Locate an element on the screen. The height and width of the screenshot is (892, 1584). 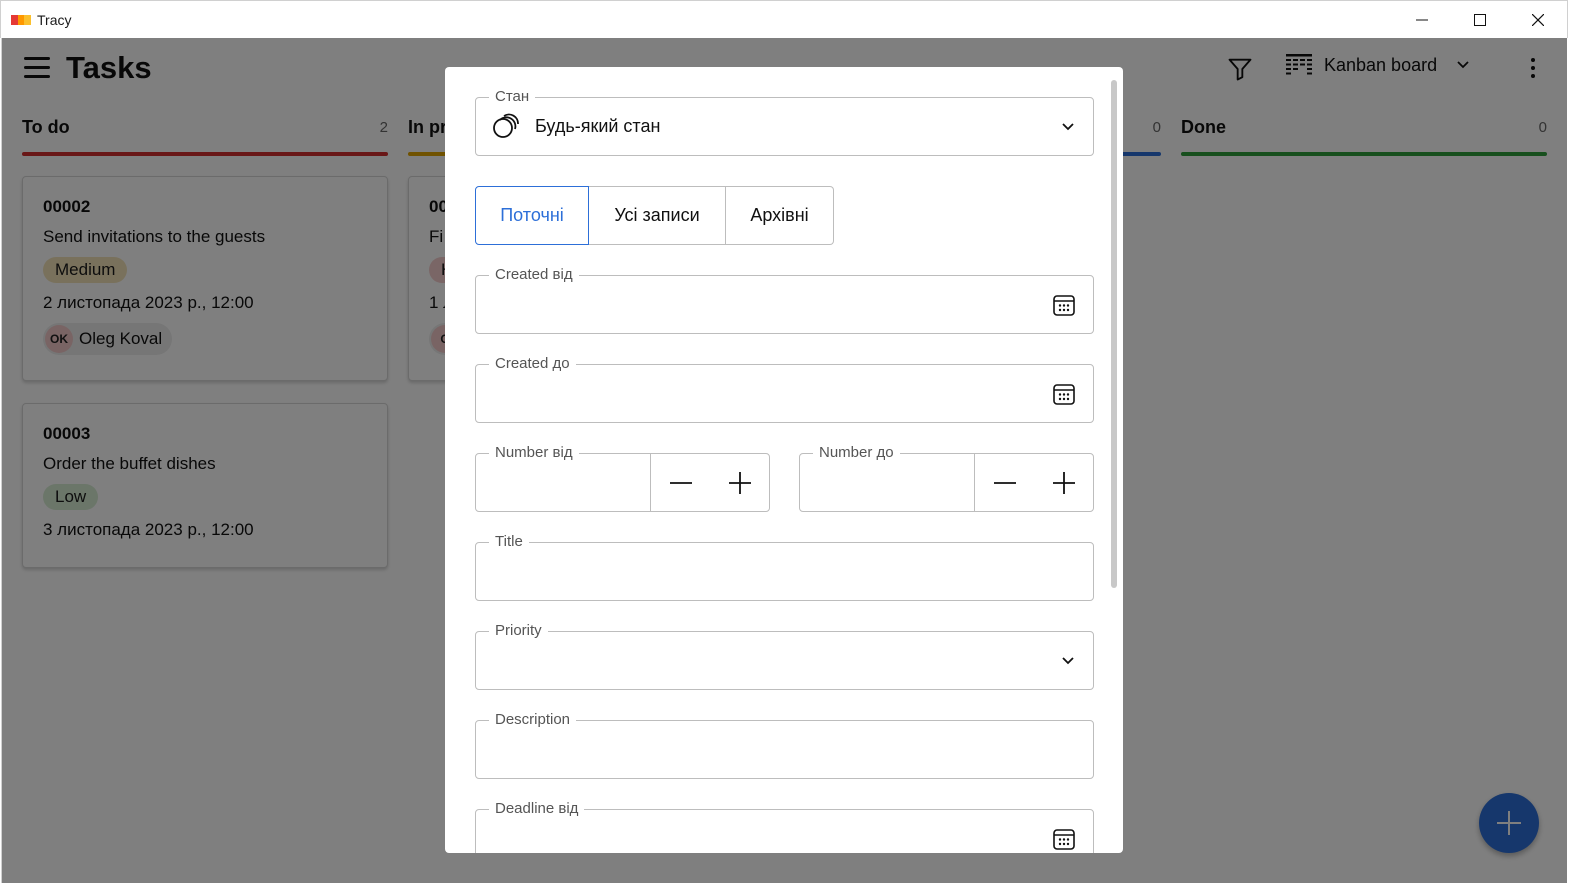
minimize-icon is located at coordinates (1422, 20).